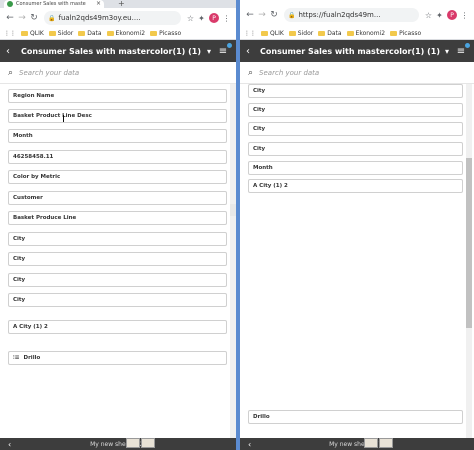 The width and height of the screenshot is (474, 450). I want to click on drill-label: Drillo, so click(32, 358).